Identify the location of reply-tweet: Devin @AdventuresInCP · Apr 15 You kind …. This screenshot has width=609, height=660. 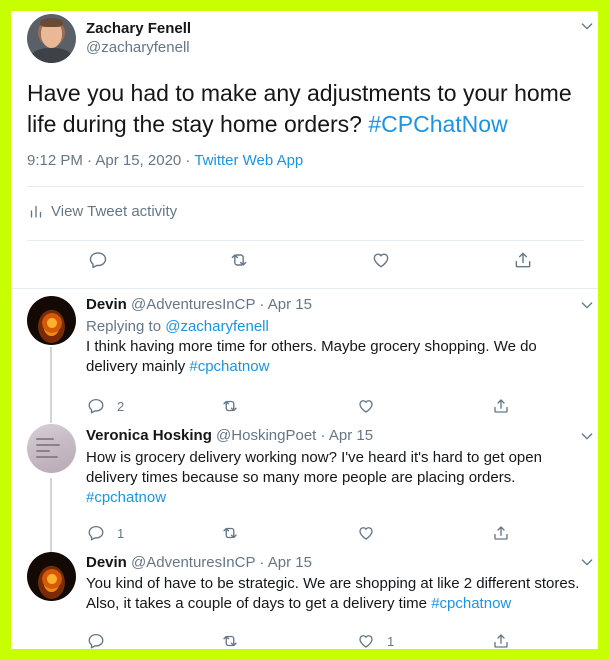
(304, 599).